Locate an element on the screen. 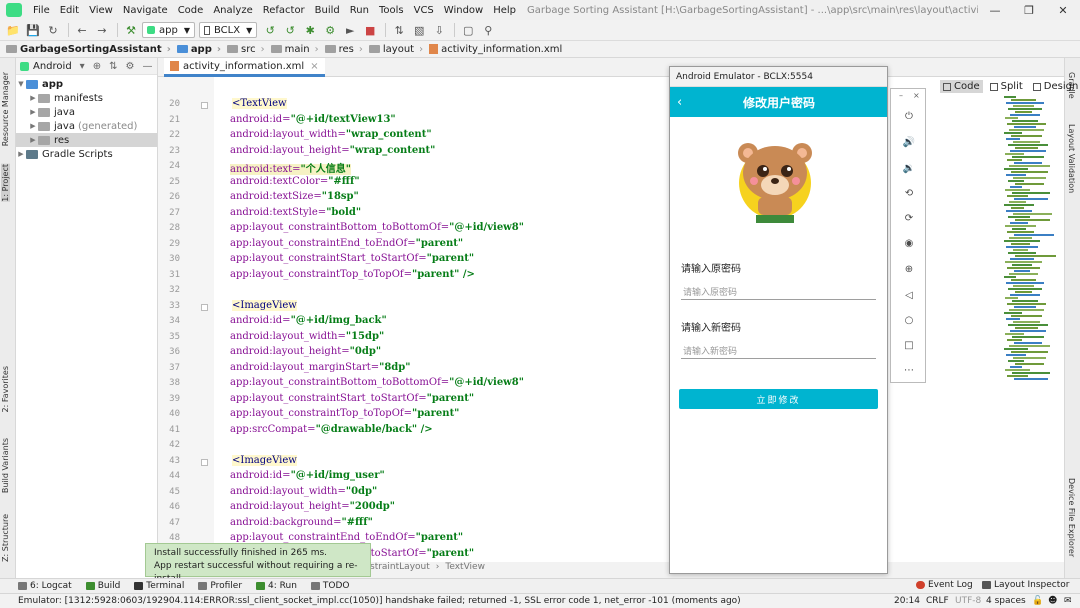 The image size is (1080, 608). menu-build: Build is located at coordinates (327, 10).